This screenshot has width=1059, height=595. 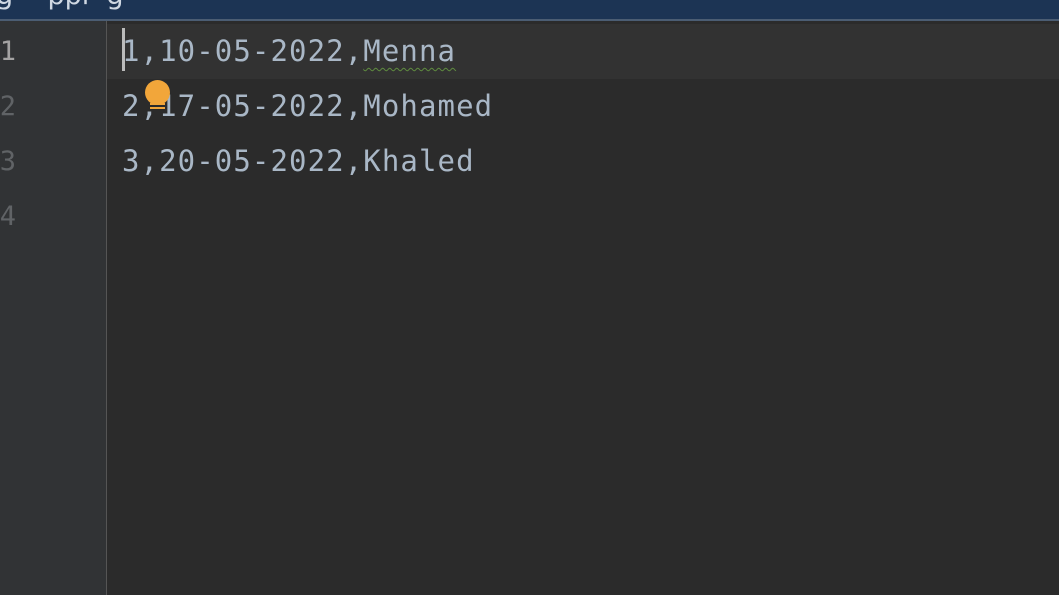 I want to click on code-line-2: 2,17-05-2022,Mohamed, so click(x=583, y=106).